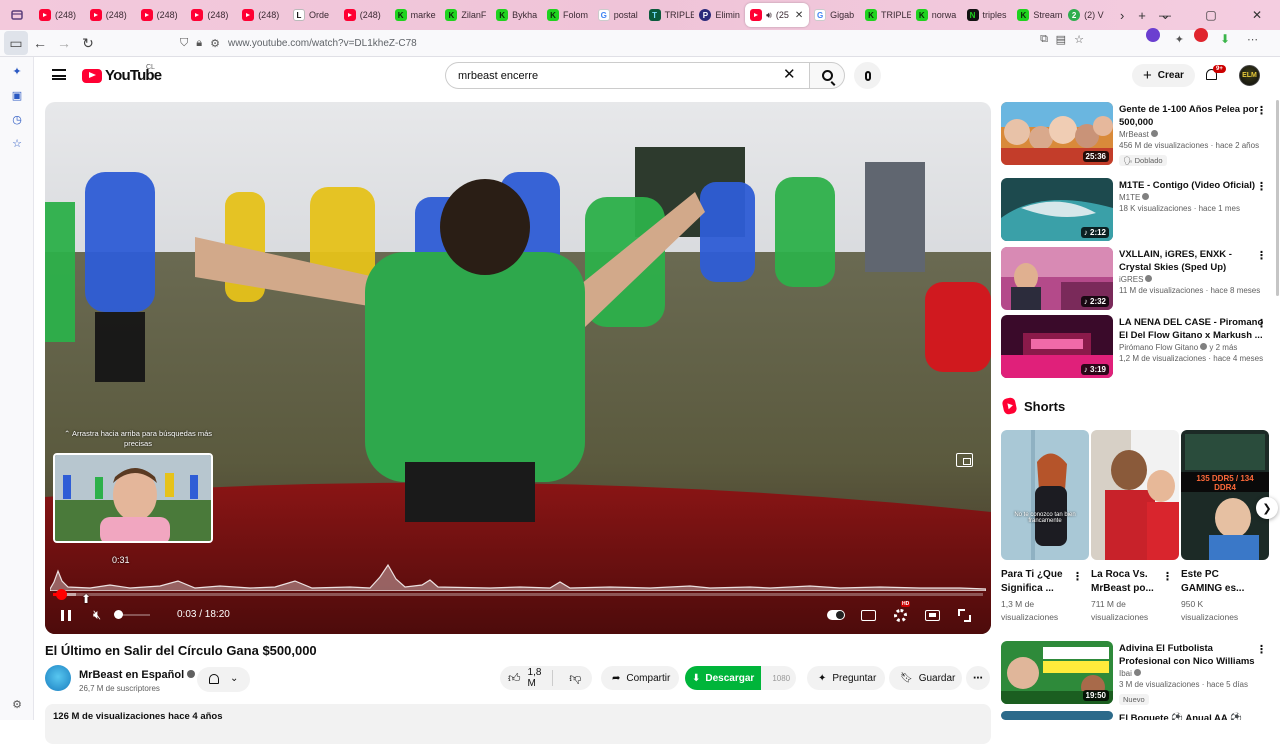 The height and width of the screenshot is (744, 1280). I want to click on close-tab-icon: ✕, so click(799, 15).